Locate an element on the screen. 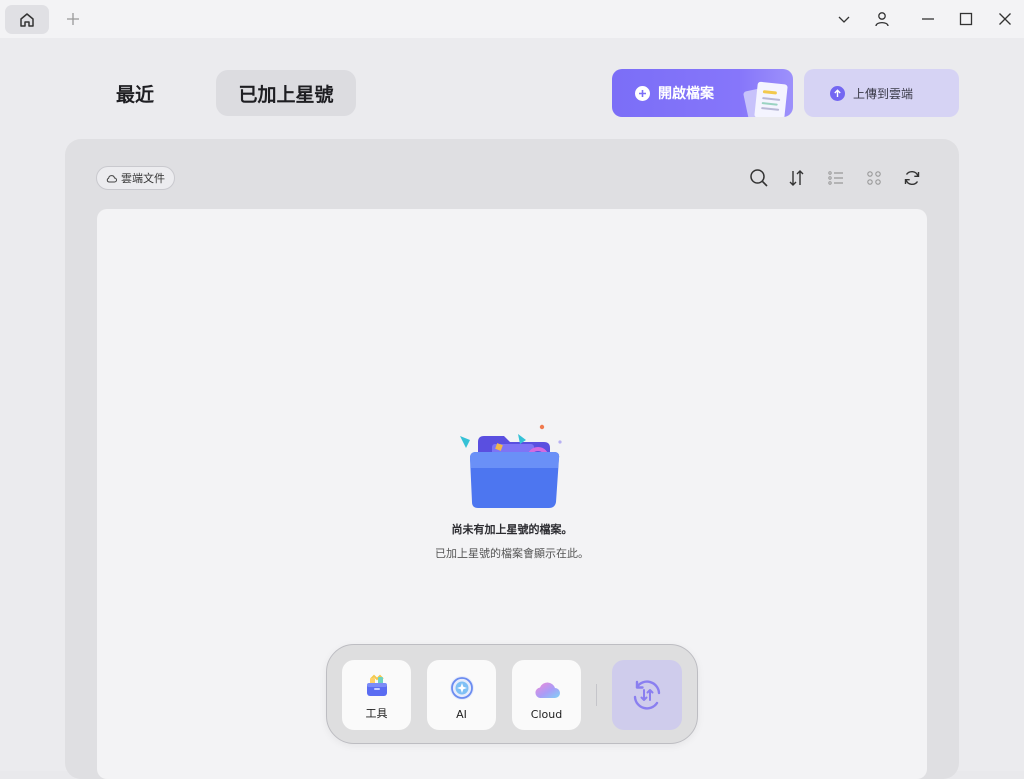 The height and width of the screenshot is (779, 1024). title-bar is located at coordinates (512, 19).